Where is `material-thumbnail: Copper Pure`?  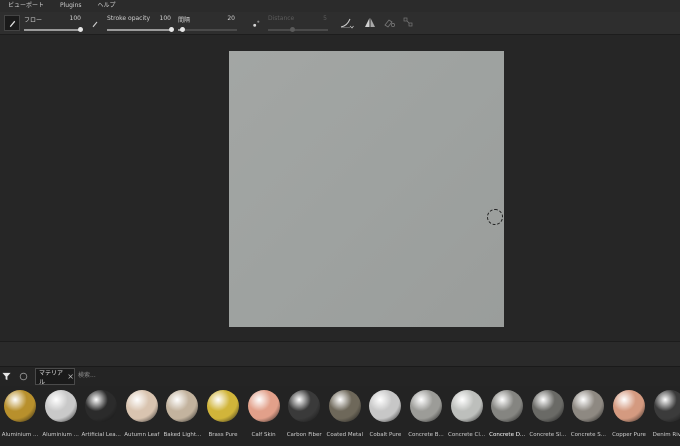
material-thumbnail: Copper Pure is located at coordinates (629, 414).